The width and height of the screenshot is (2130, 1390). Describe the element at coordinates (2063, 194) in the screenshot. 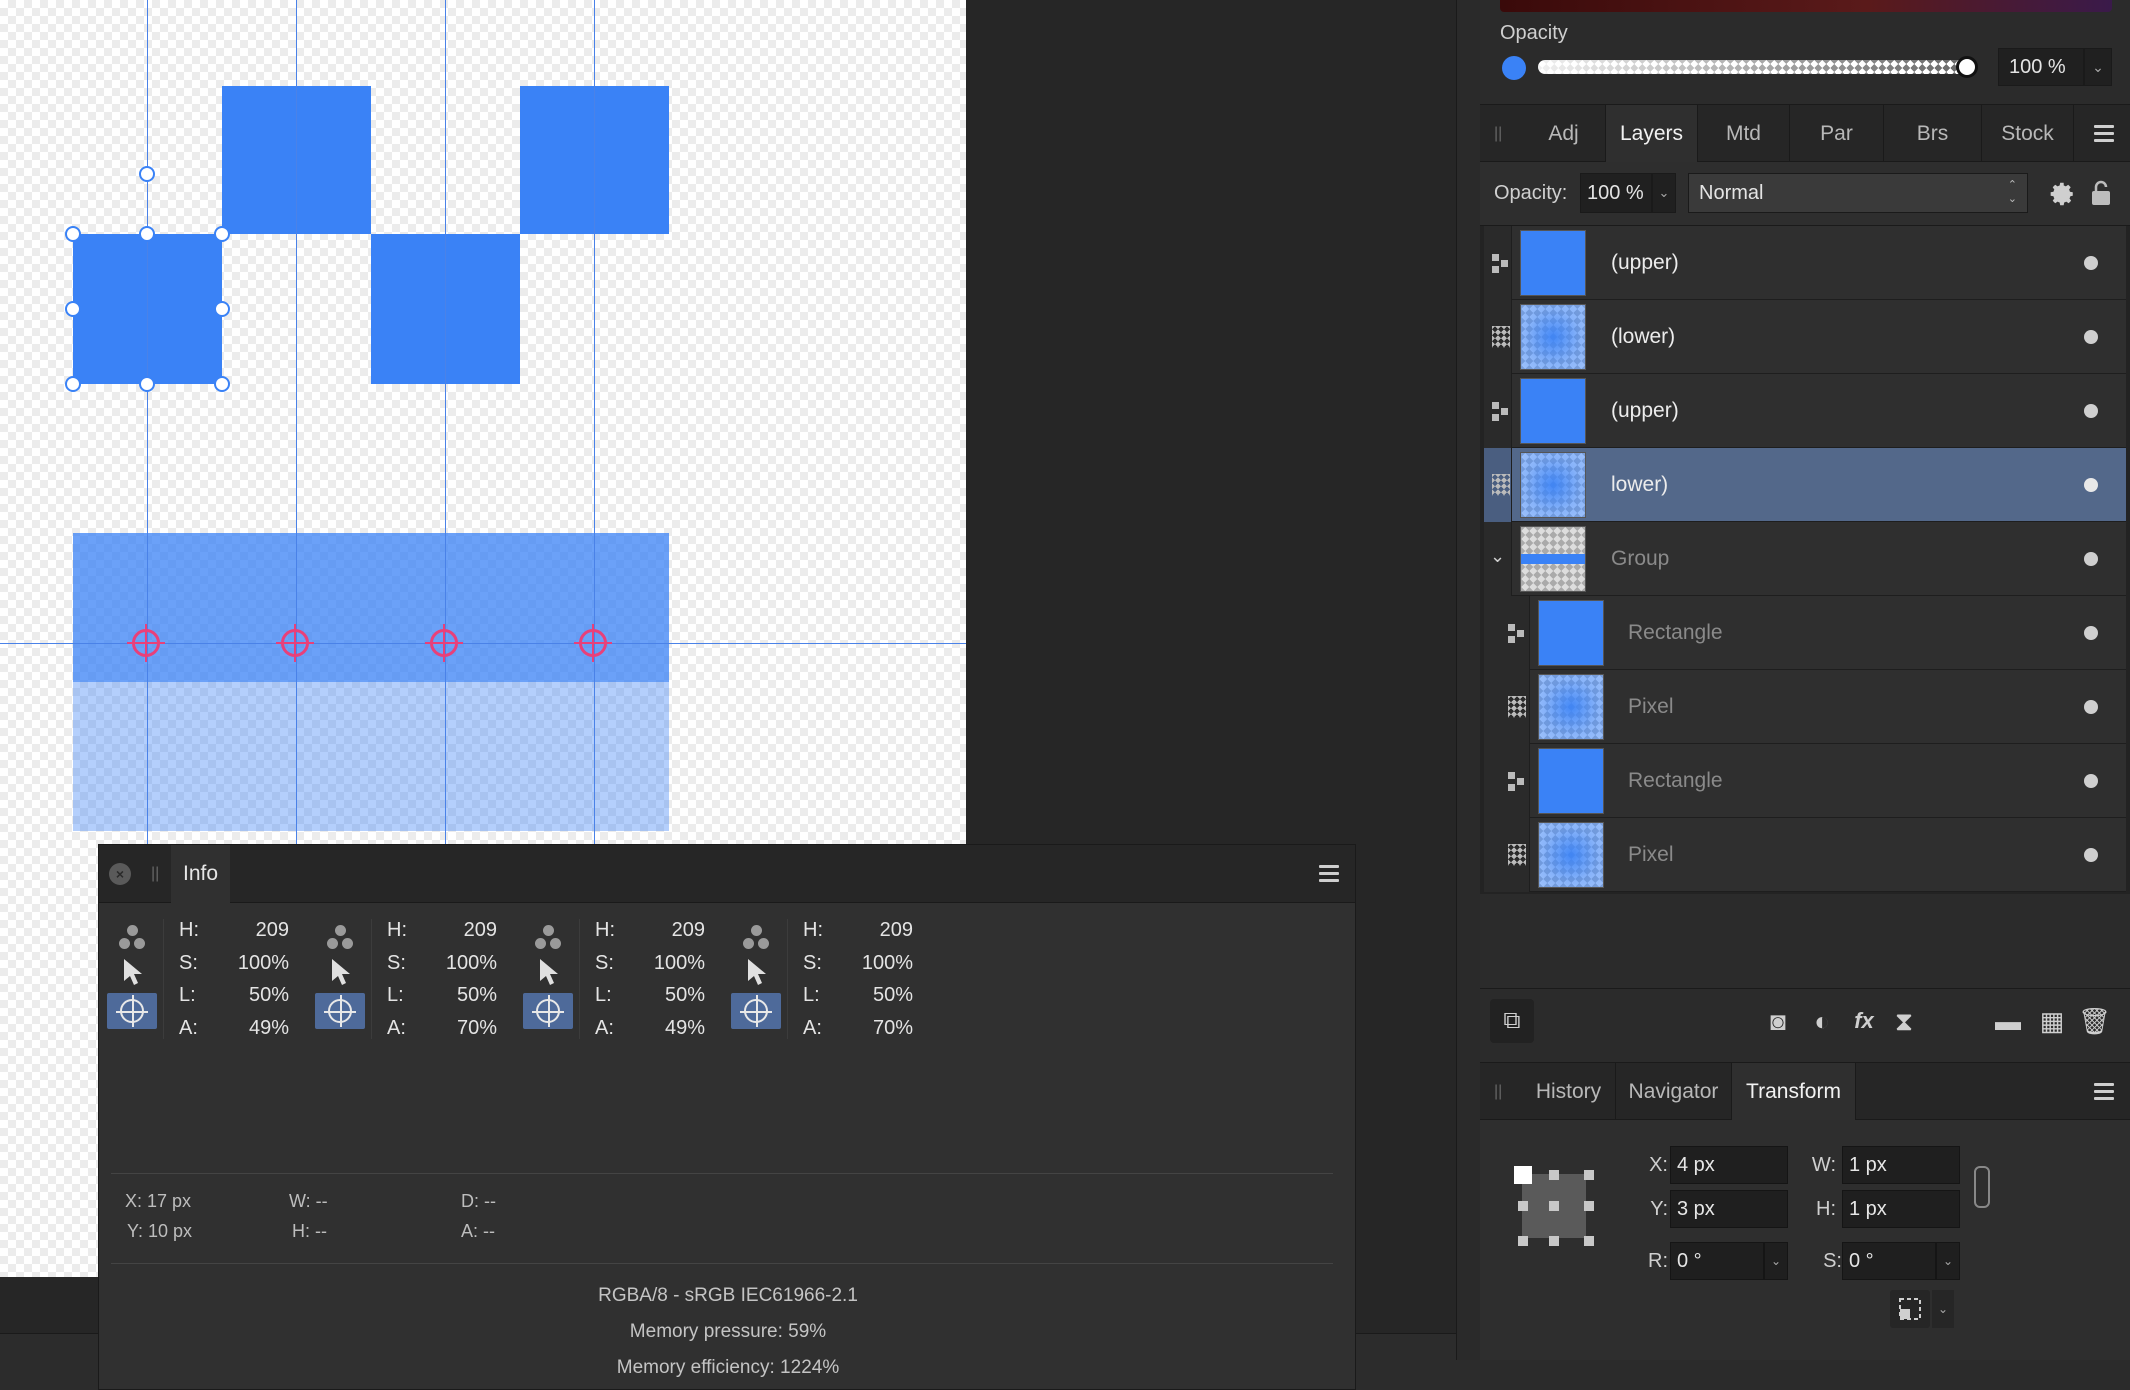

I see `gear-icon` at that location.